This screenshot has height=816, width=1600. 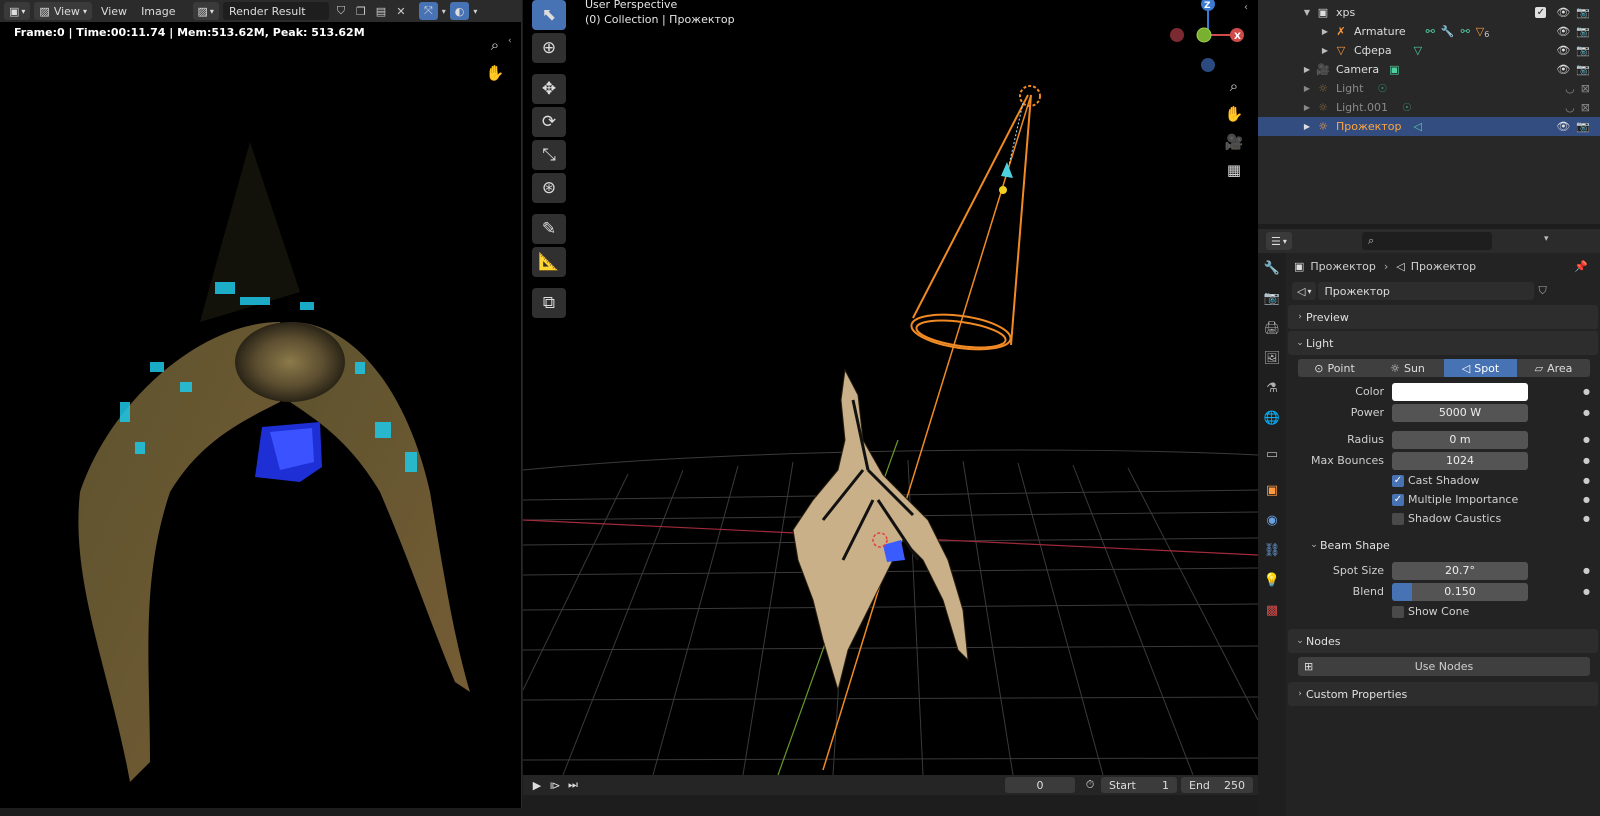 I want to click on end-frame-field: End 250, so click(x=1217, y=785).